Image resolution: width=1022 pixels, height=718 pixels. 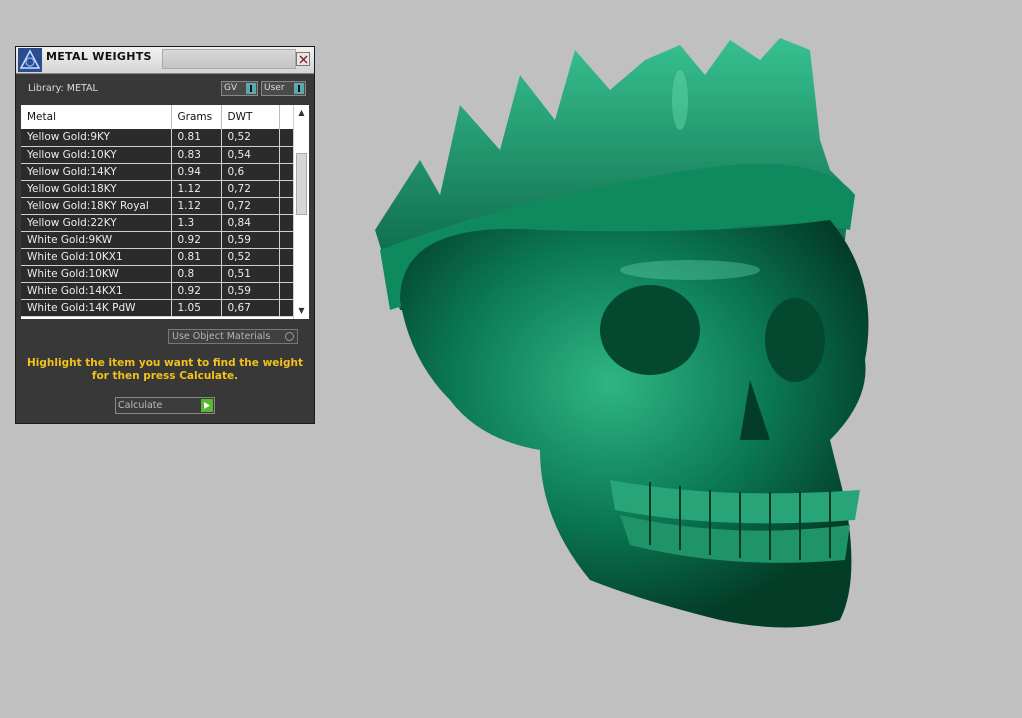 I want to click on scroll-thumb, so click(x=301, y=184).